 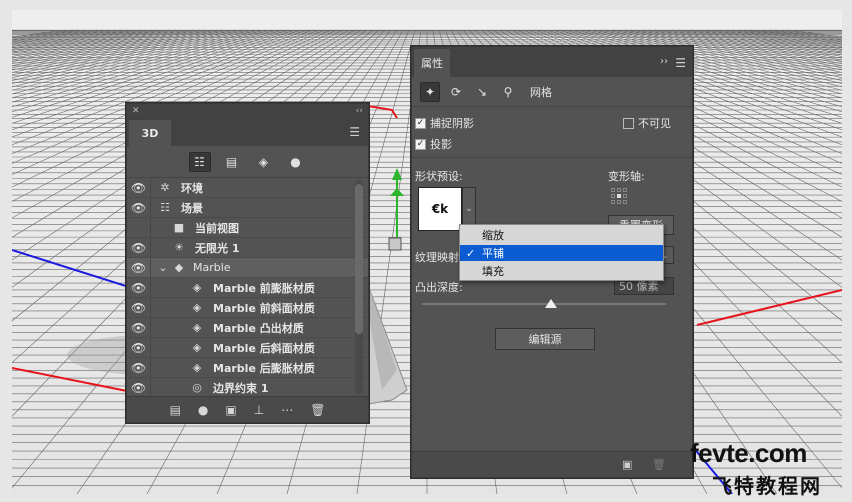 I want to click on layer-row: 👁 ◈ Marble 前膨胀材质, so click(x=247, y=288).